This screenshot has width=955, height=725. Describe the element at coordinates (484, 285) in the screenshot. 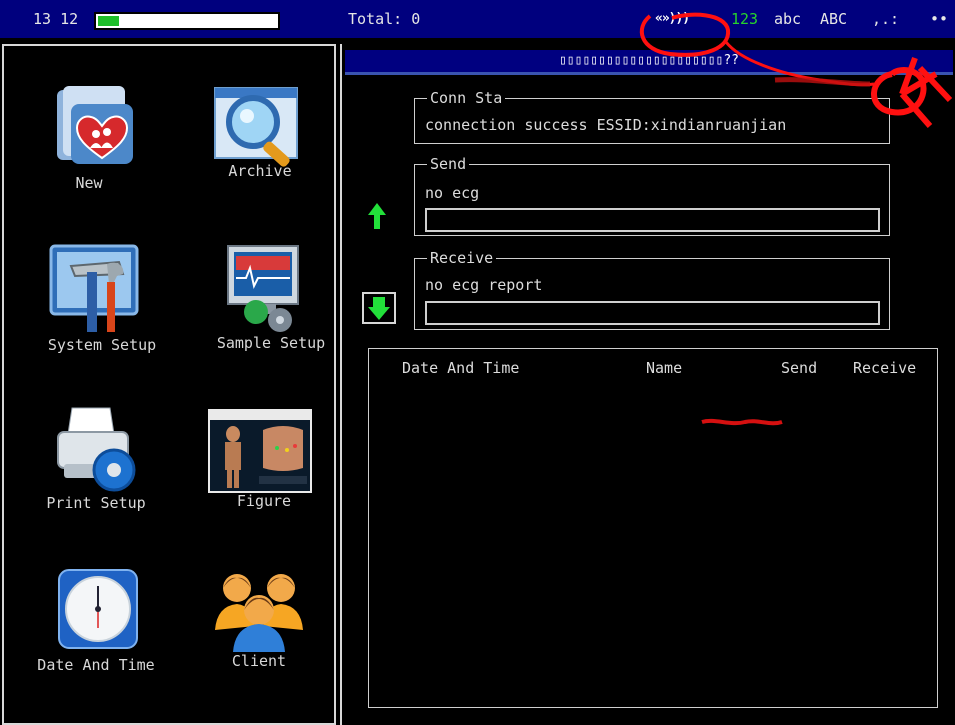

I see `receive-status: no ecg report` at that location.